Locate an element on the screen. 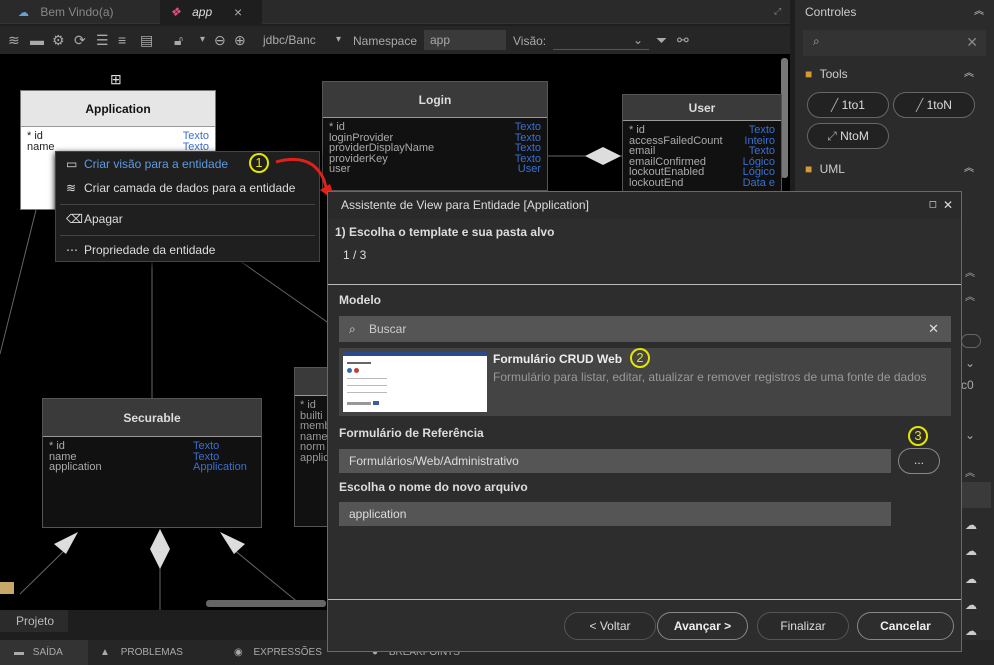 The image size is (994, 665). modelo-label: Modelo is located at coordinates (360, 300).